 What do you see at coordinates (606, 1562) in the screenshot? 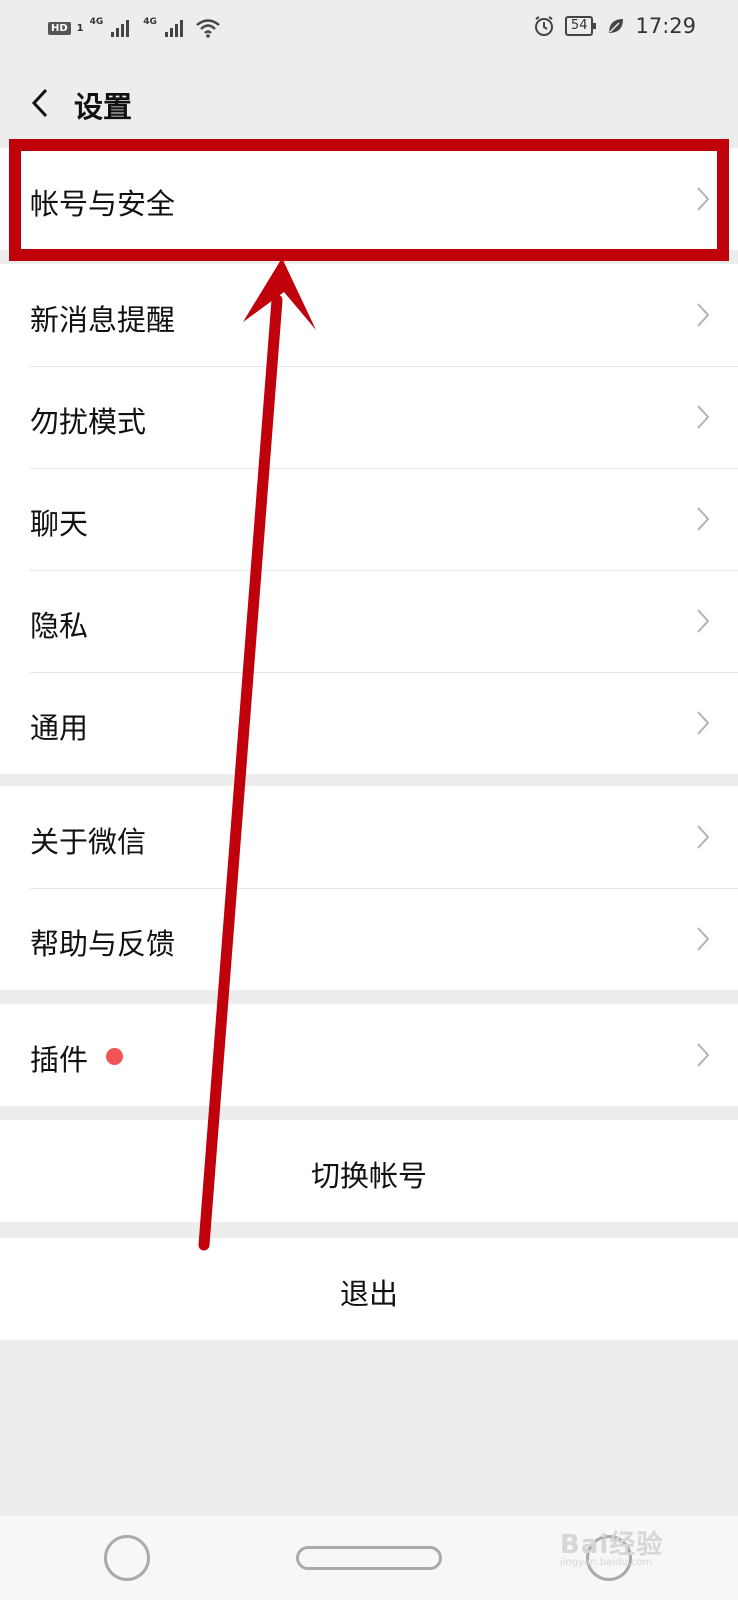
I see `watermark-url: jingyan.baidu.com` at bounding box center [606, 1562].